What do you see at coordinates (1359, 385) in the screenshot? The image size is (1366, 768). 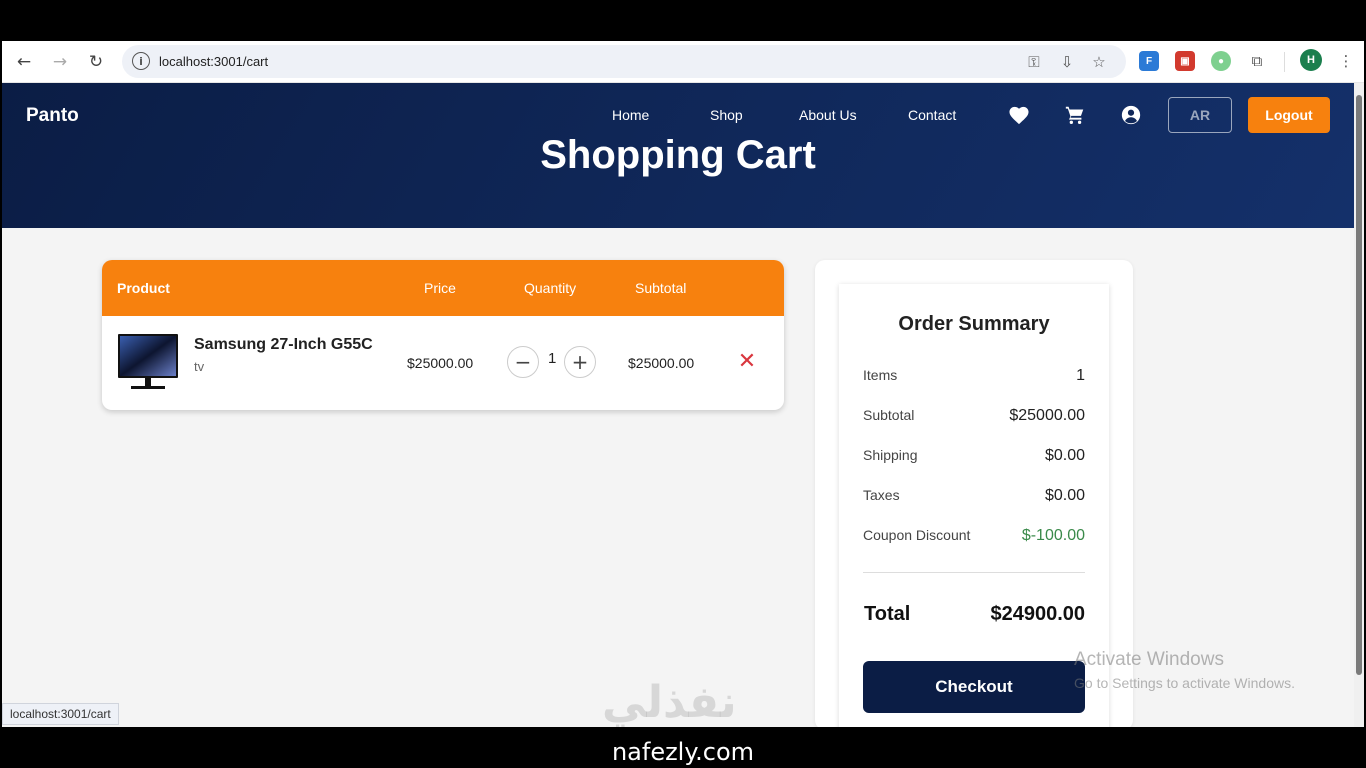 I see `scrollbar-thumb` at bounding box center [1359, 385].